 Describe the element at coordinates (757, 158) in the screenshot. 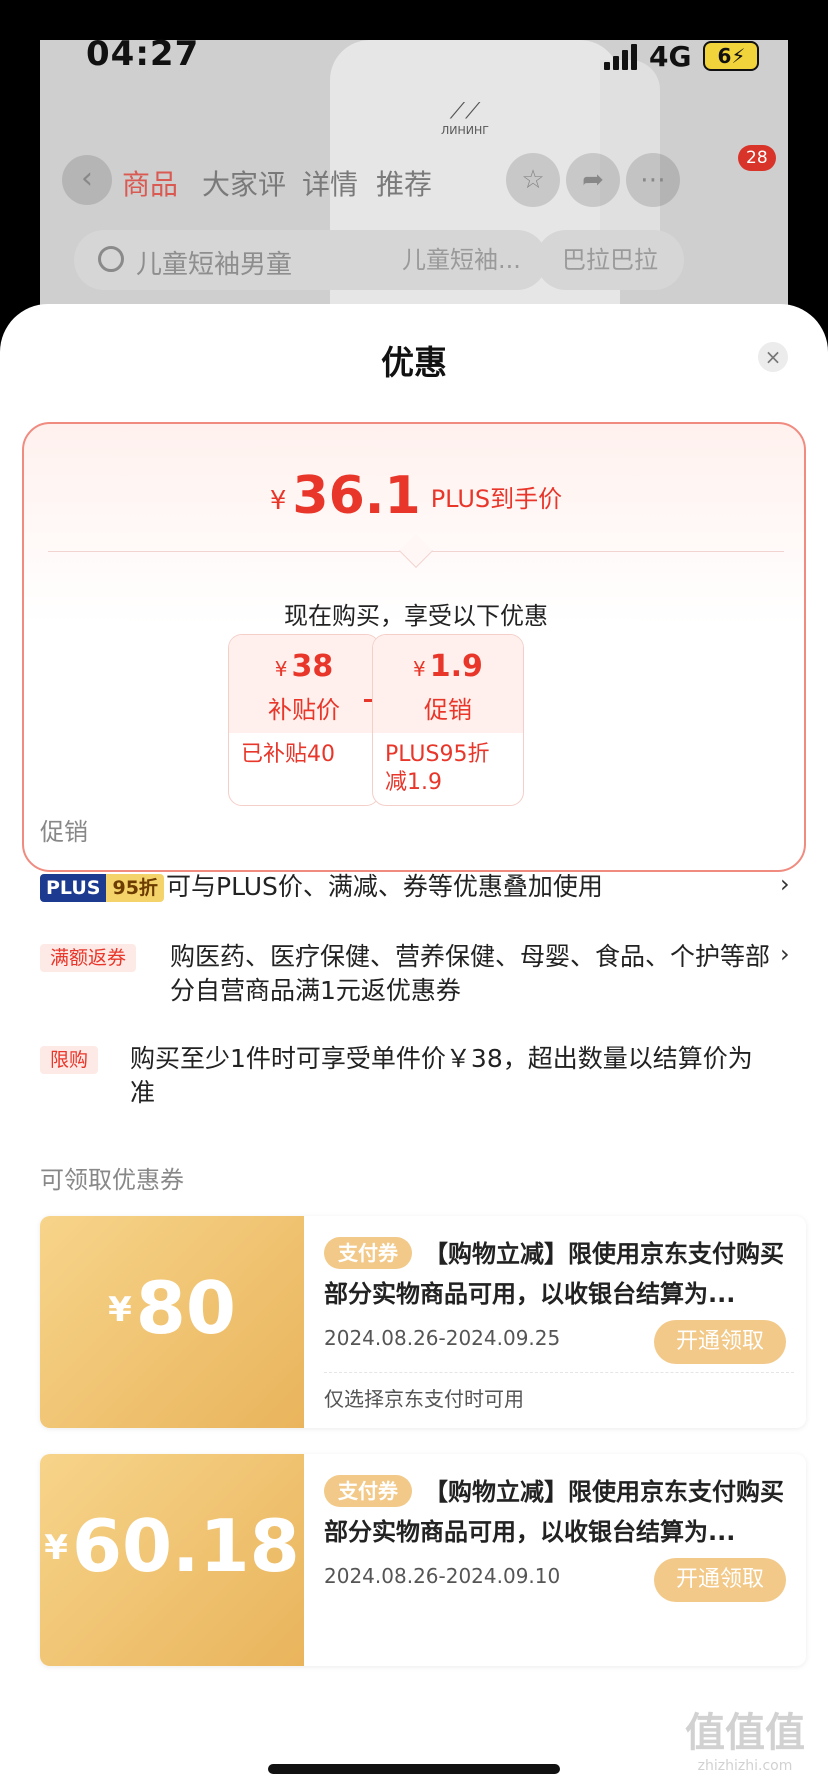

I see `notification-badge: 28` at that location.